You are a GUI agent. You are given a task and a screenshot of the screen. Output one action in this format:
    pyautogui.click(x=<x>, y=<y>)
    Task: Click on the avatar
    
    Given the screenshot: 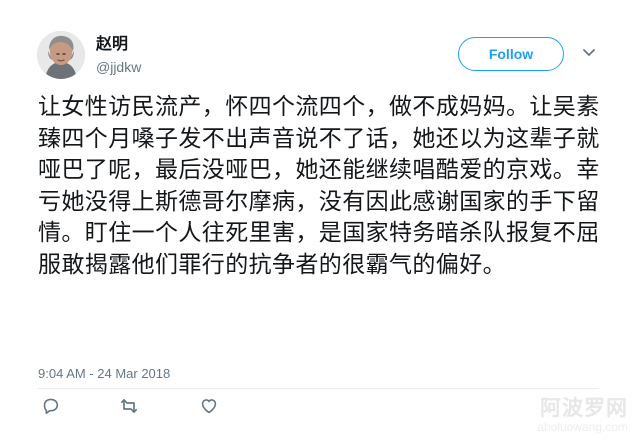 What is the action you would take?
    pyautogui.click(x=61, y=55)
    